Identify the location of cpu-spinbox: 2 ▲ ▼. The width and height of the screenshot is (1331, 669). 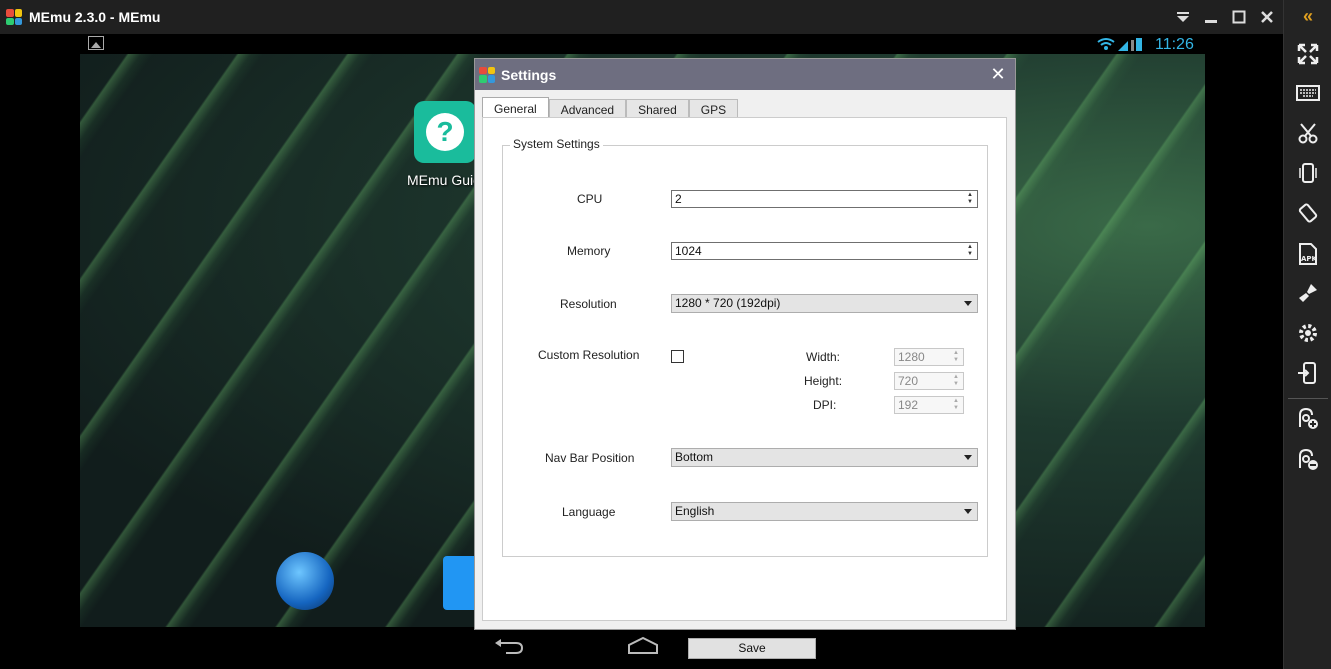
(824, 199).